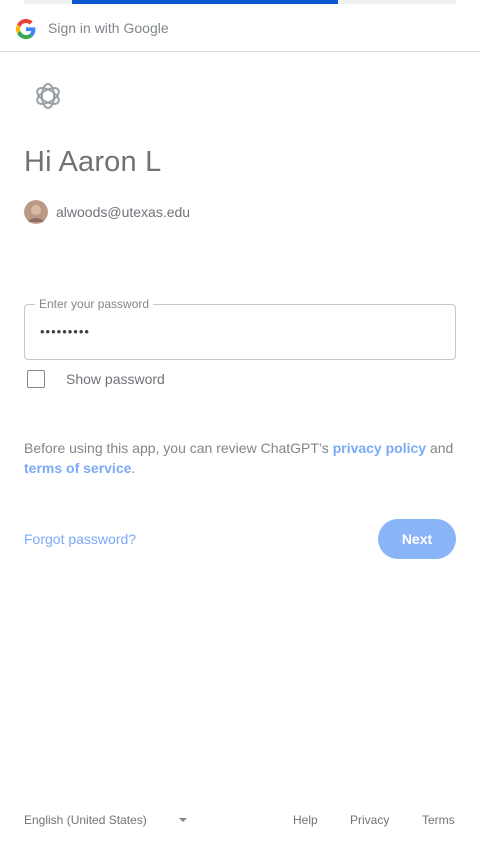 The height and width of the screenshot is (853, 480). Describe the element at coordinates (93, 162) in the screenshot. I see `greeting-heading: Hi Aaron L` at that location.